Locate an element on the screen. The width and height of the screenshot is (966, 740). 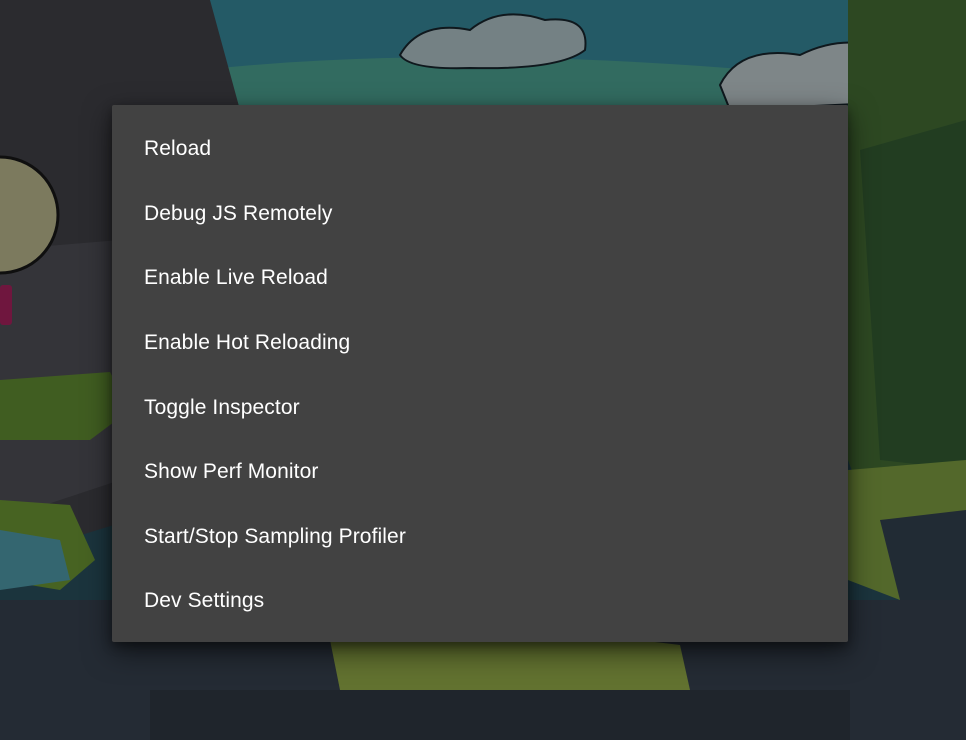
menu-item-toggle-inspector: Toggle Inspector is located at coordinates (480, 407).